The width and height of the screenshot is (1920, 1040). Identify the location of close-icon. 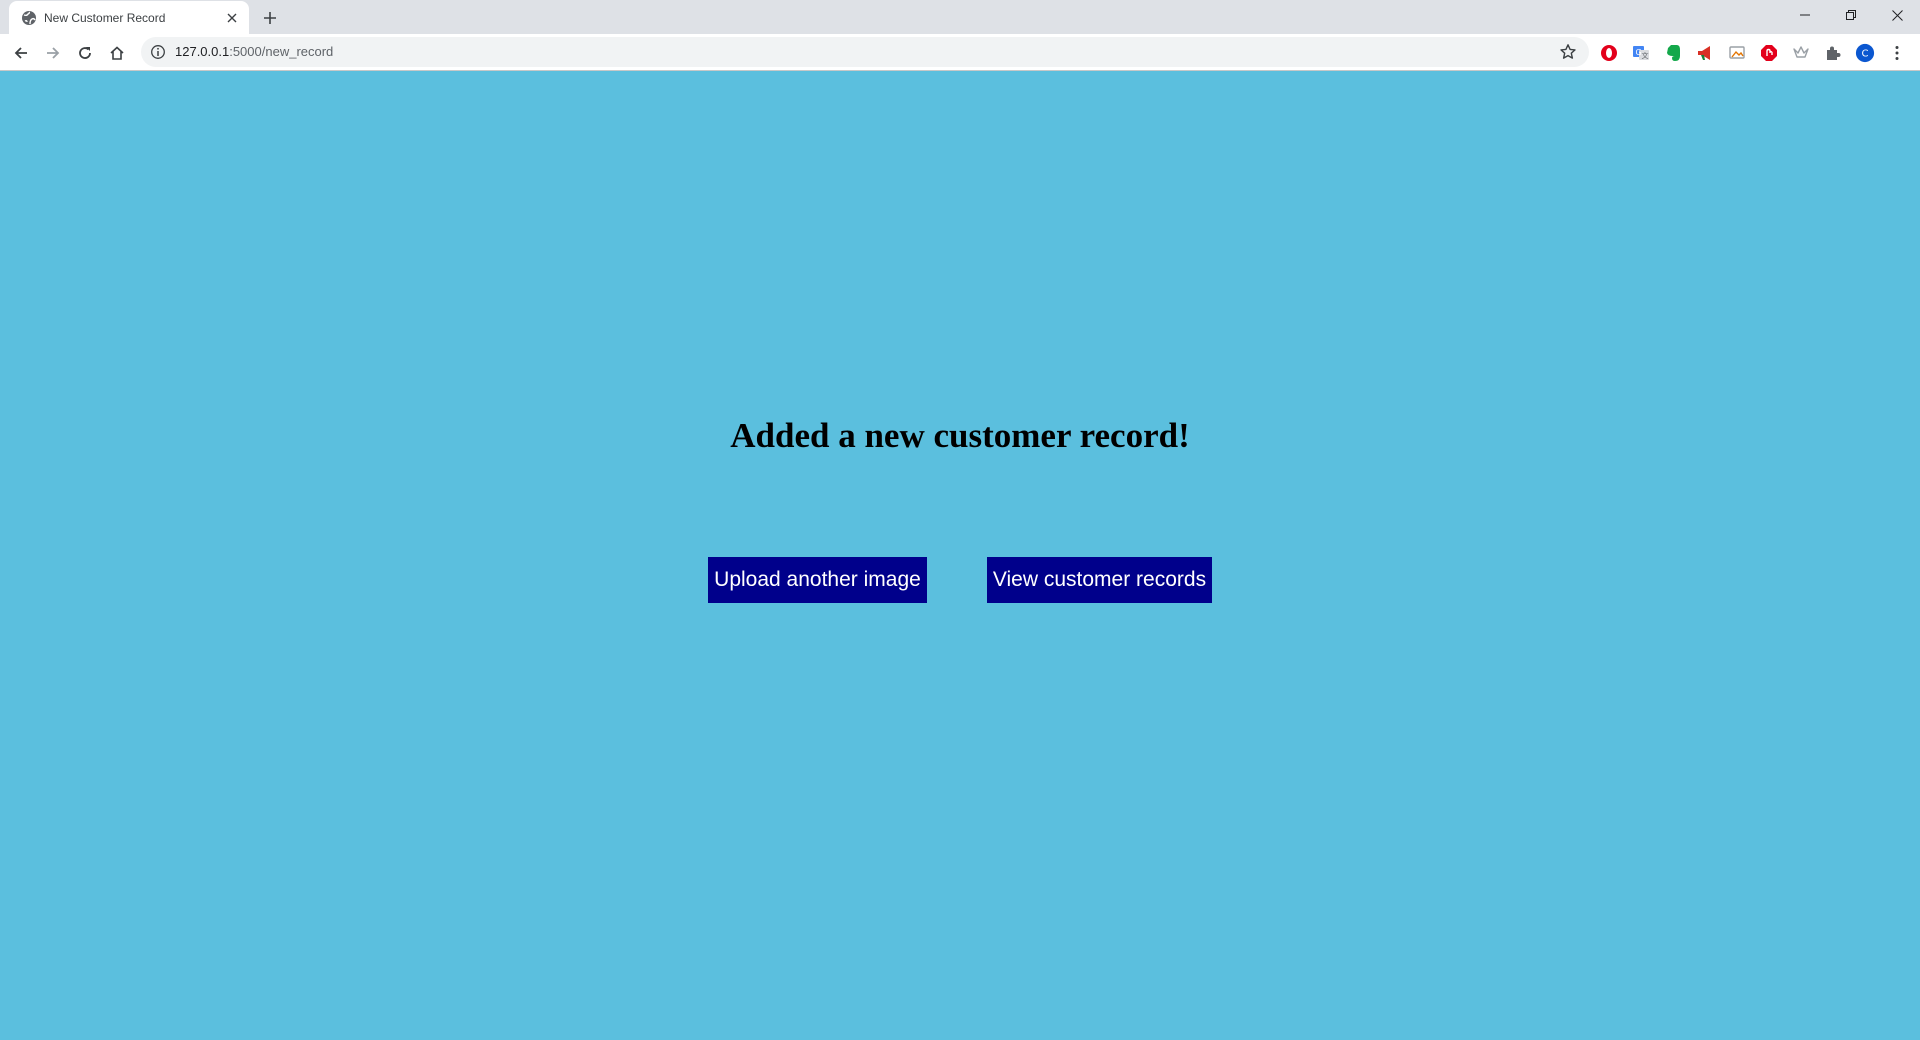
(232, 18).